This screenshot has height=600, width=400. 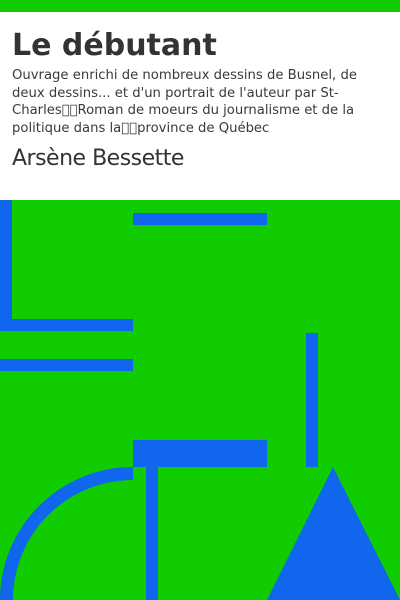 I want to click on book-author: Arsène Bessette, so click(x=98, y=158).